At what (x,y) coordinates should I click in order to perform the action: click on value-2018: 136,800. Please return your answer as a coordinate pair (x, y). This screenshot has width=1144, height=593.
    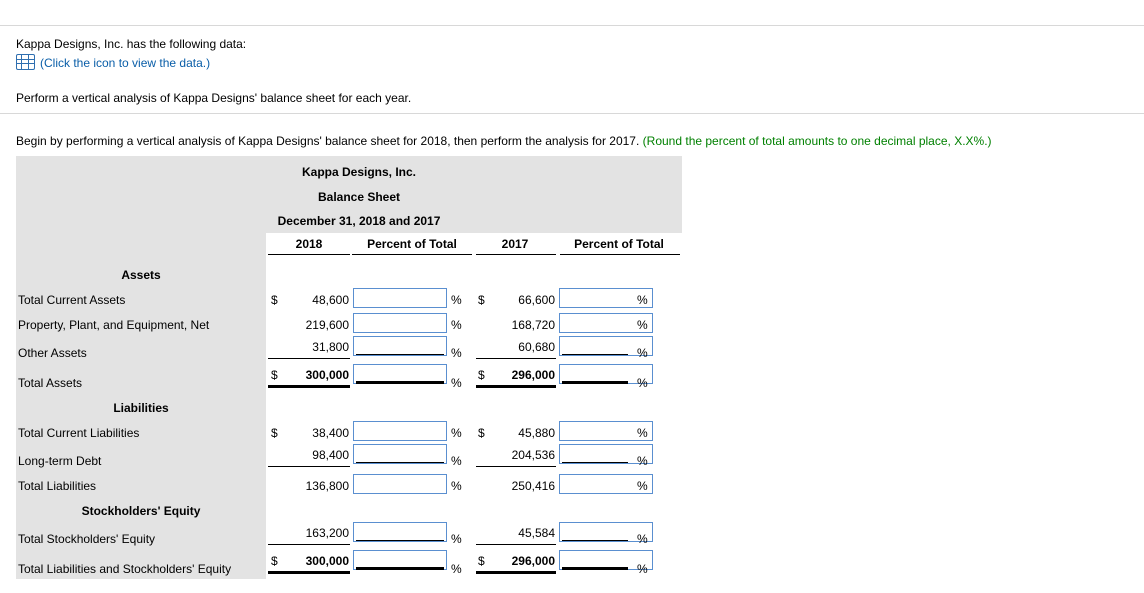
    Looking at the image, I should click on (327, 486).